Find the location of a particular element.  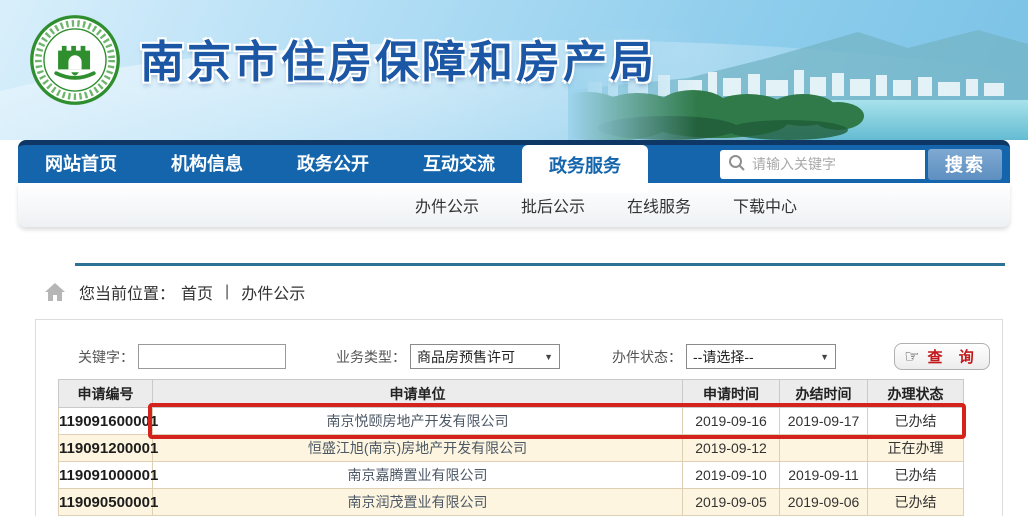

sub-nav: 办件公示 批后公示 在线服务 下载中心 is located at coordinates (514, 205).